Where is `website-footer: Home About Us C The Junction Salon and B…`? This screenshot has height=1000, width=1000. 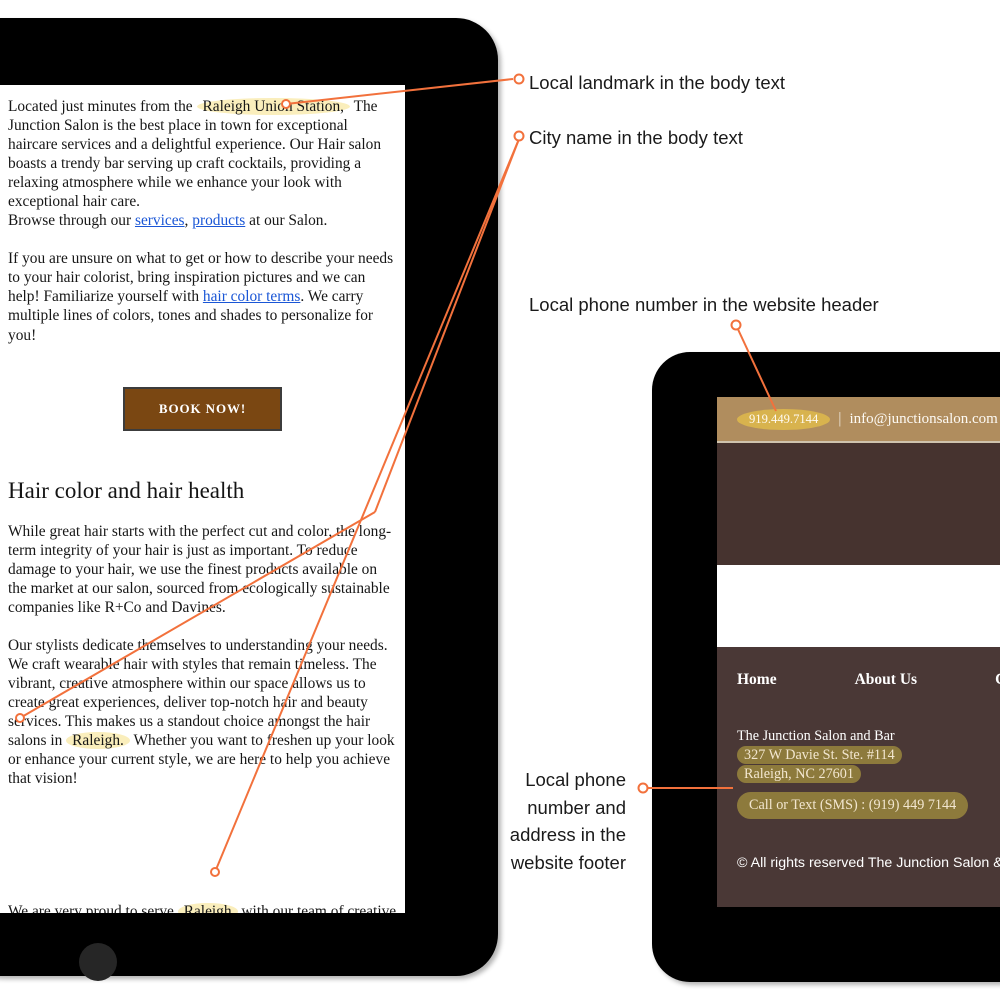 website-footer: Home About Us C The Junction Salon and B… is located at coordinates (858, 777).